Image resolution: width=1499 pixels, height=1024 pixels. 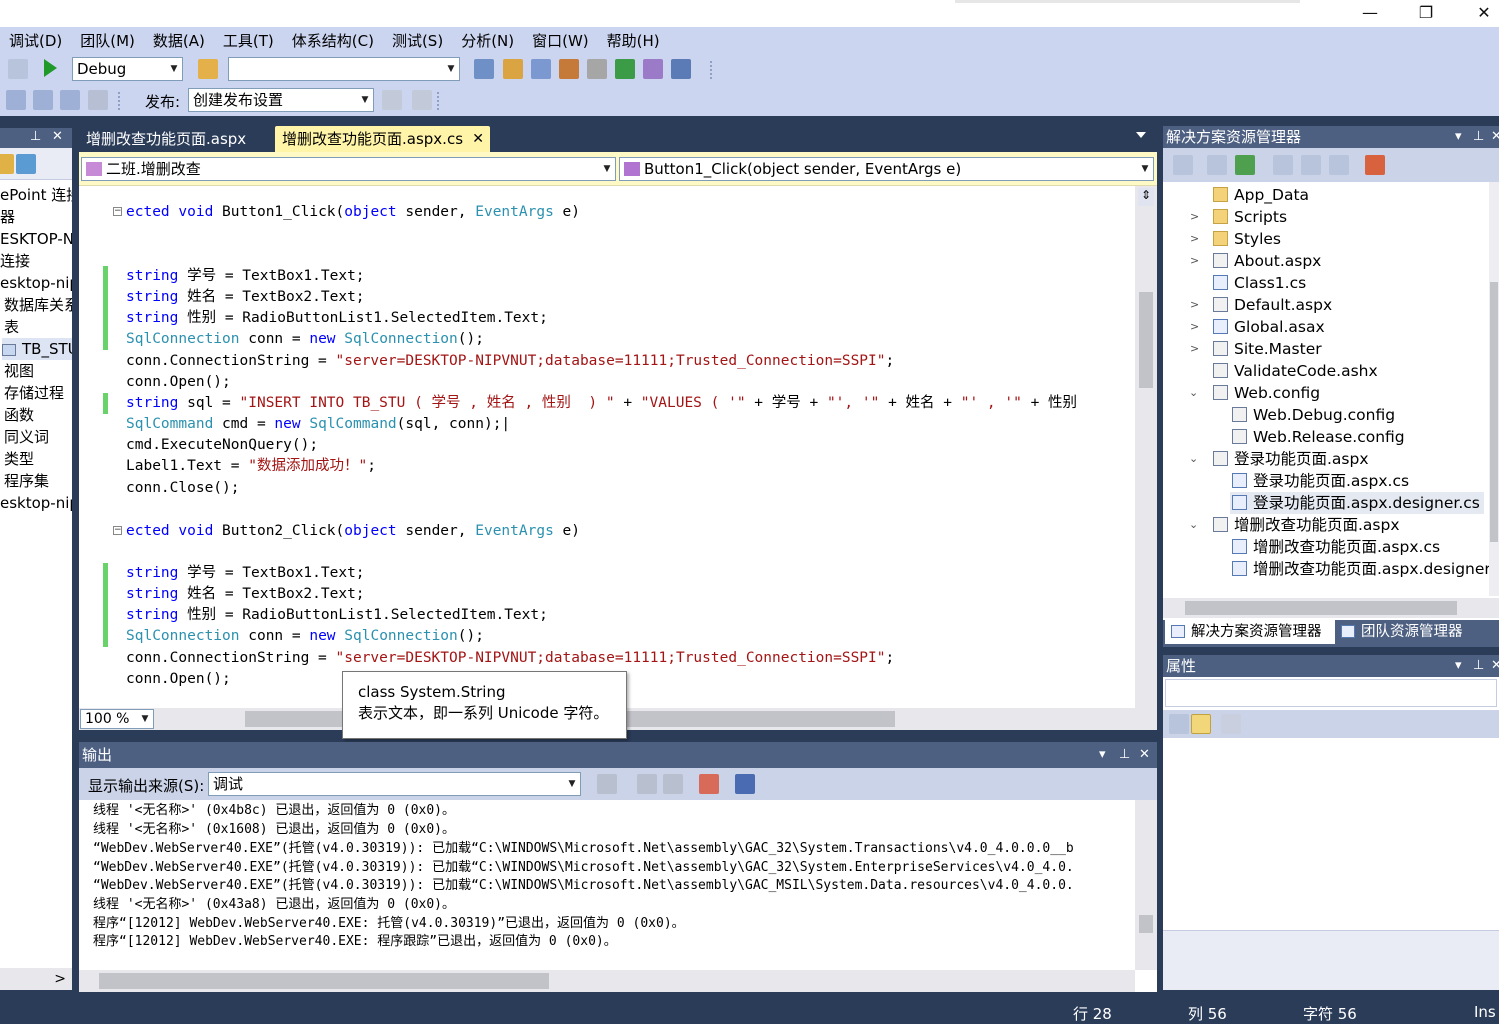 I want to click on tree-item: 连接, so click(x=15, y=261).